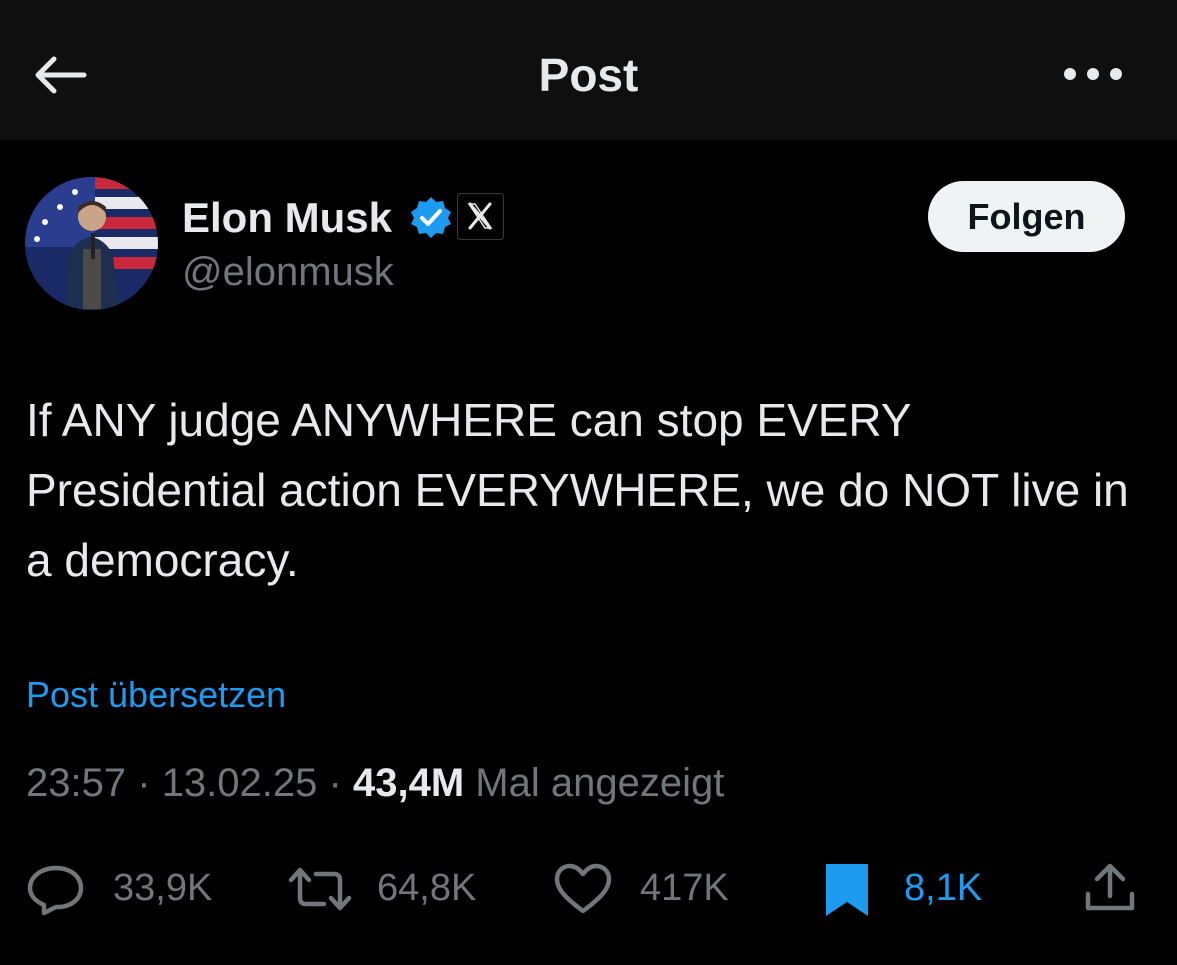 Image resolution: width=1177 pixels, height=965 pixels. I want to click on author-handle: @elonmusk, so click(288, 272).